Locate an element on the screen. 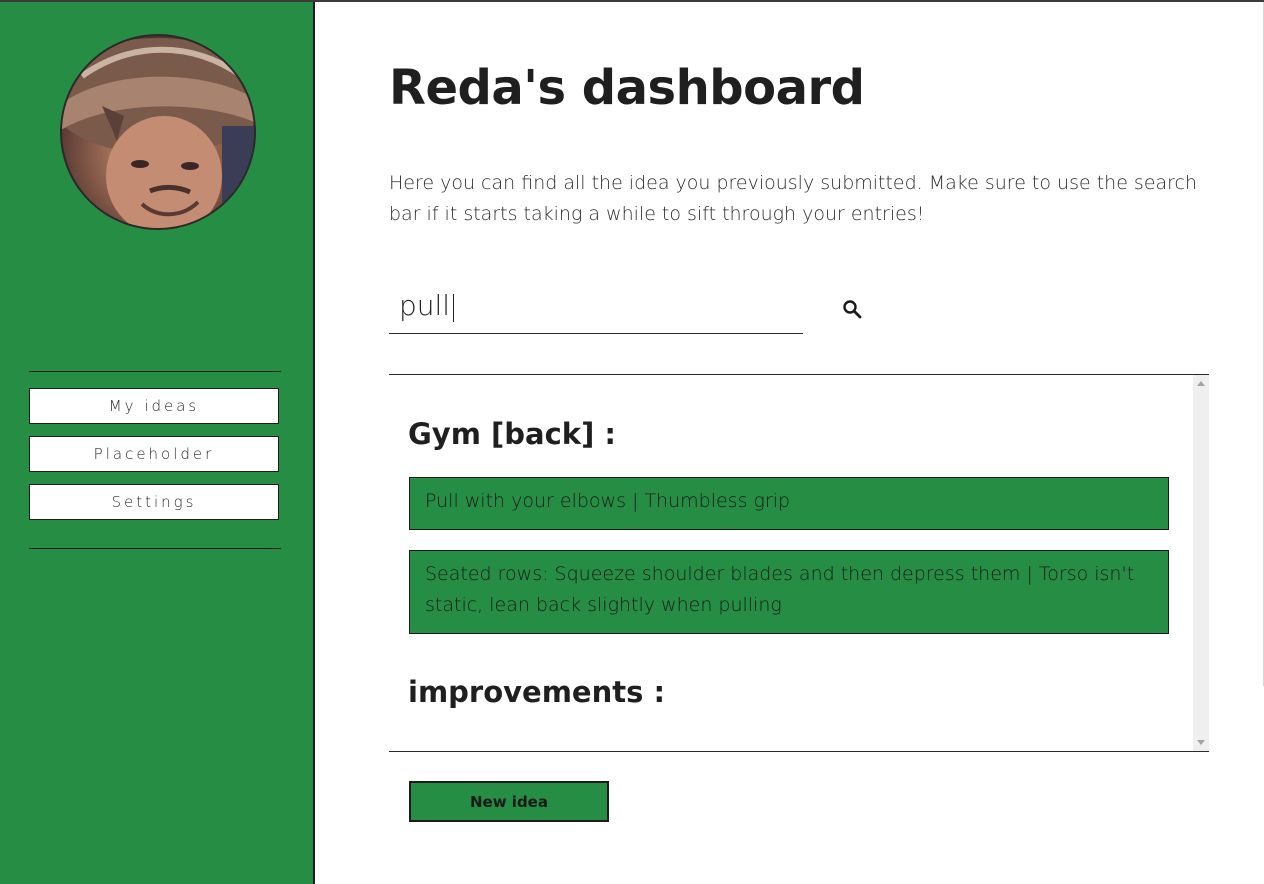  category-title: improvements : is located at coordinates (537, 692).